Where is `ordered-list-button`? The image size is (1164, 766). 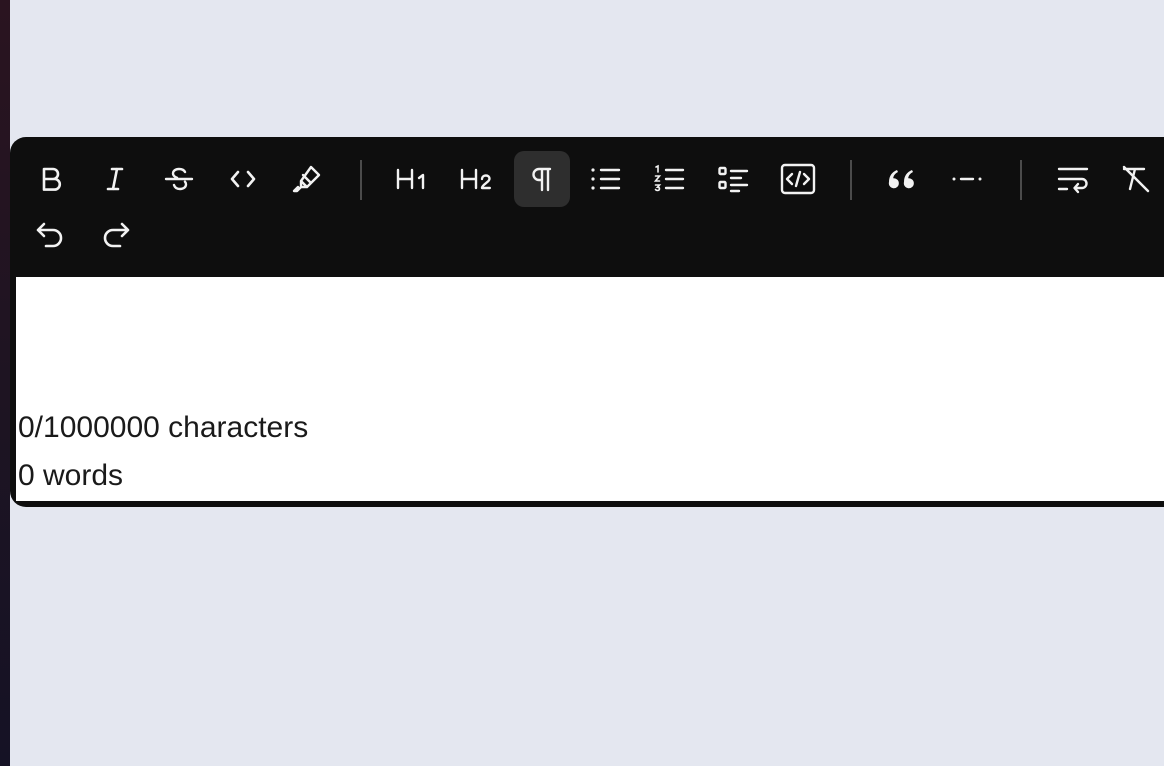
ordered-list-button is located at coordinates (670, 179).